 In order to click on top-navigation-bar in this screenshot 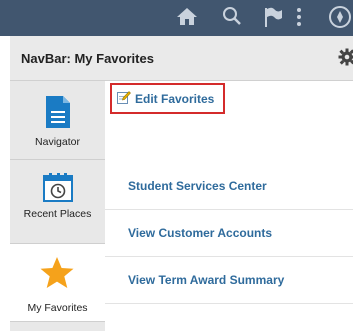, I will do `click(176, 18)`.